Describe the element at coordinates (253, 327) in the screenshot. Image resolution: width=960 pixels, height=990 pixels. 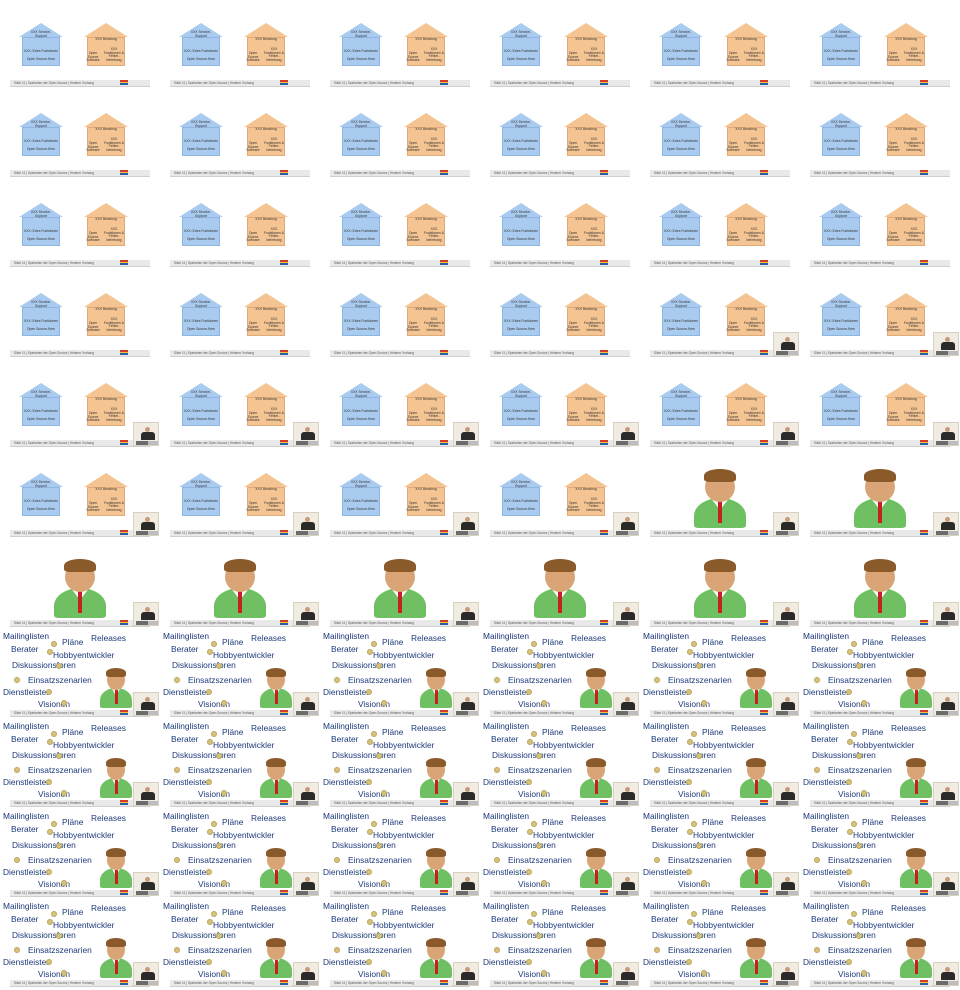
I see `orange-house-left-text: Open Source Software` at that location.